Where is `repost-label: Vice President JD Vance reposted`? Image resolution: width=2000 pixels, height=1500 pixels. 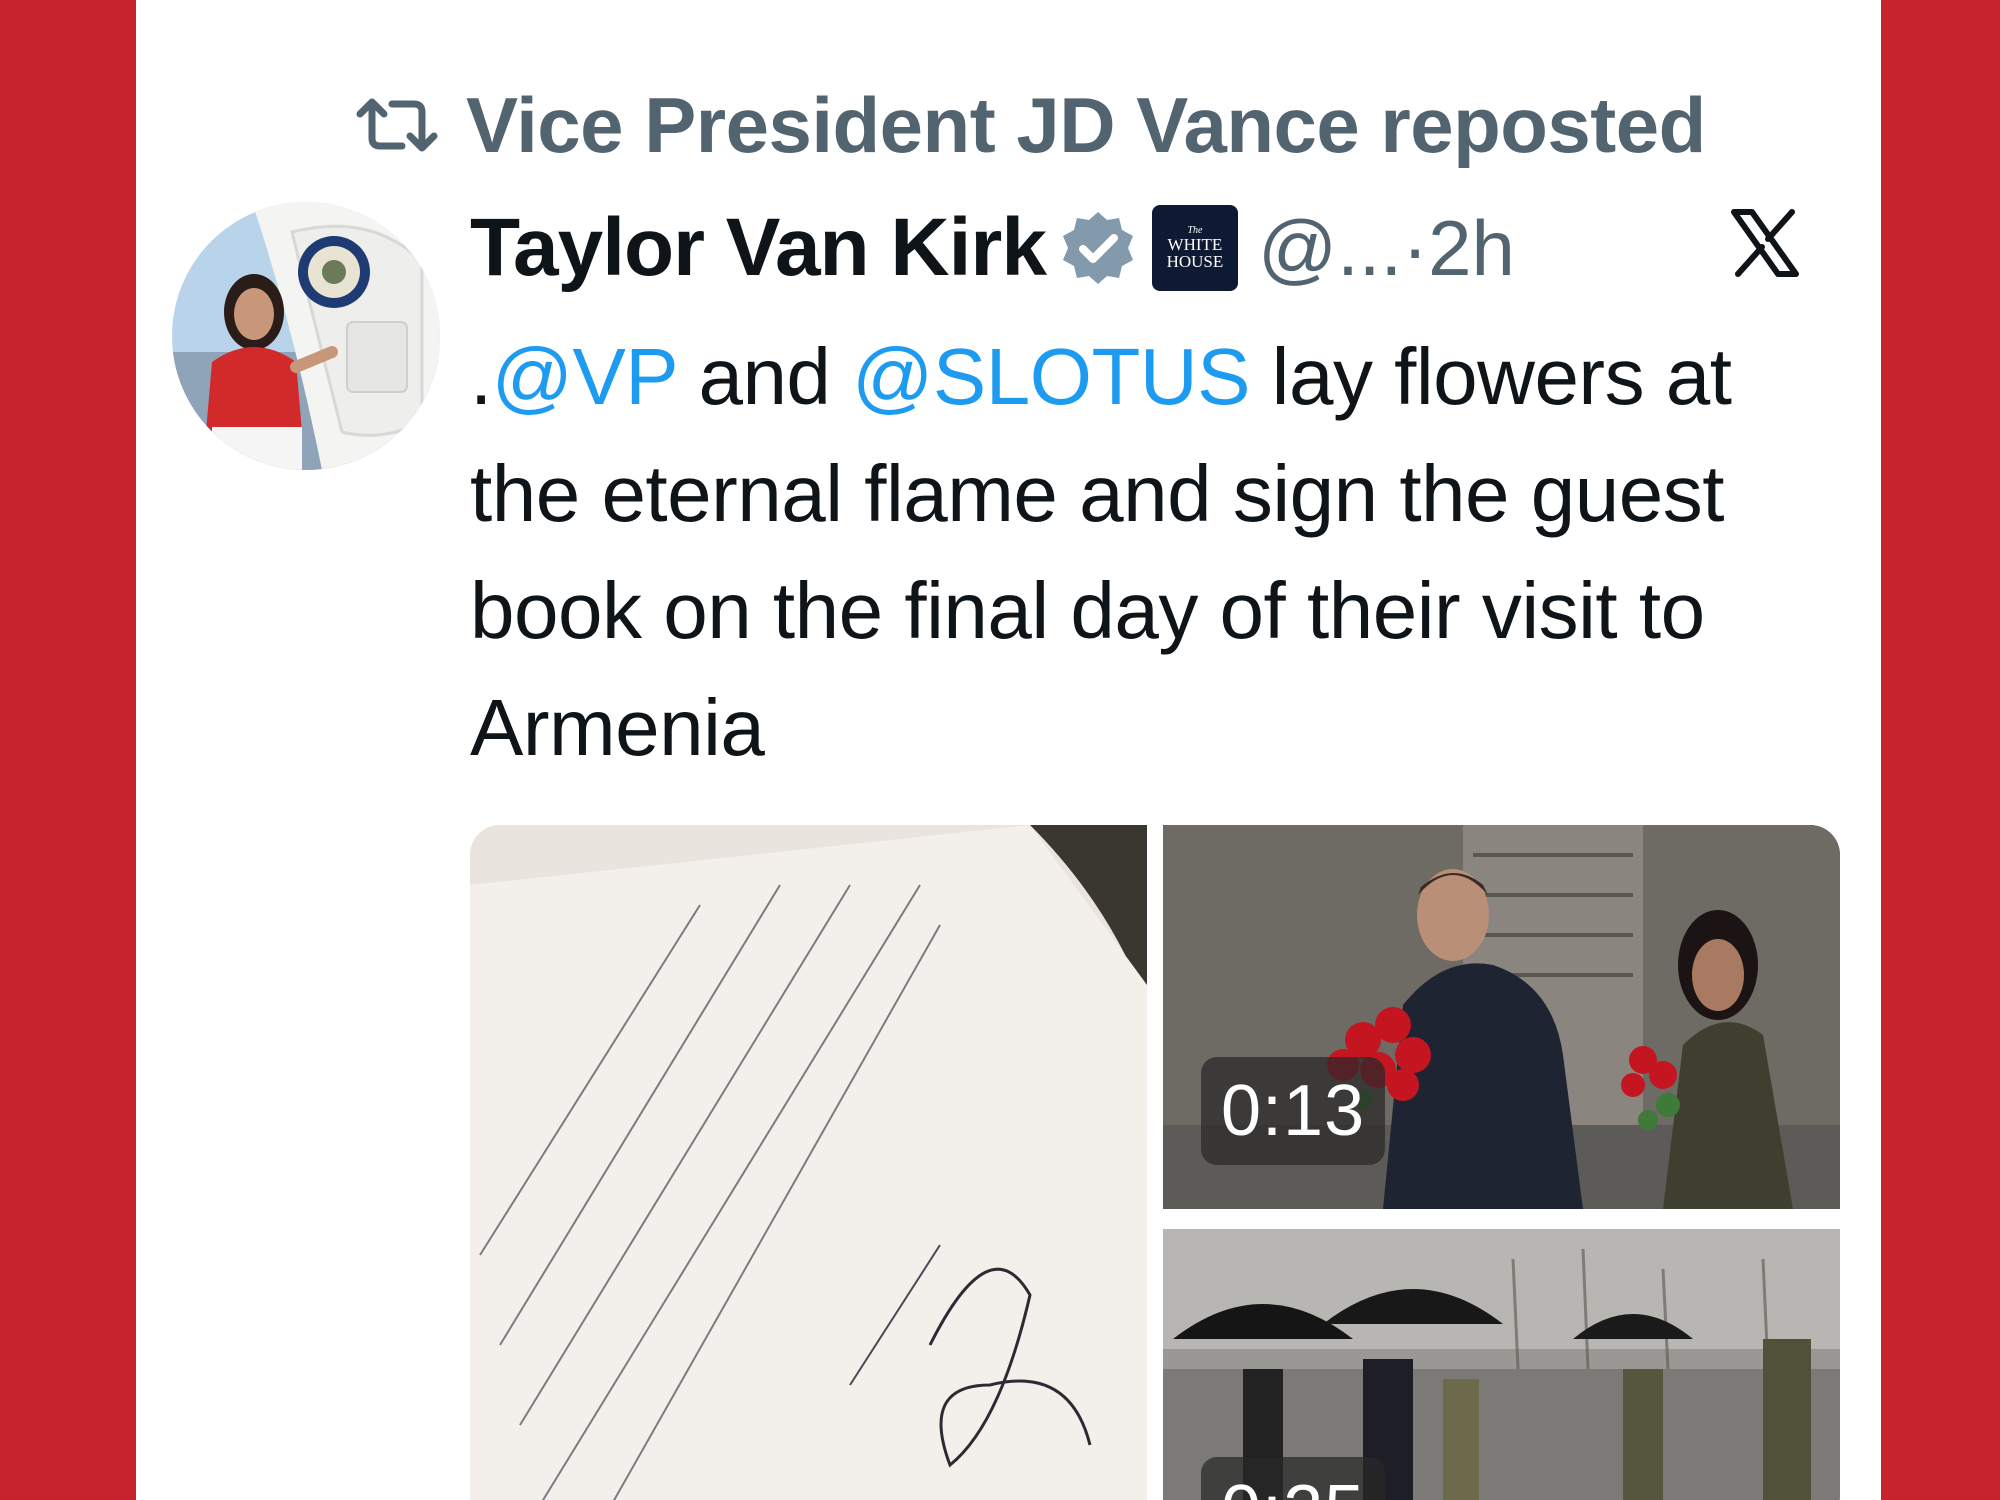
repost-label: Vice President JD Vance reposted is located at coordinates (1086, 124).